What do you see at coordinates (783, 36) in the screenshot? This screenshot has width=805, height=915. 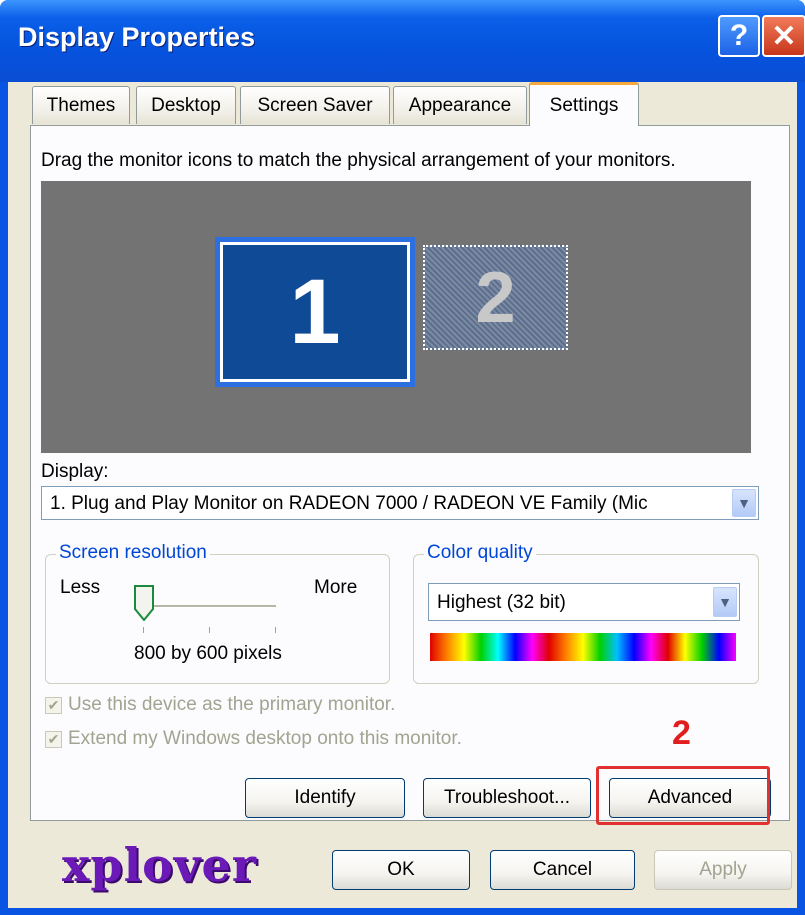 I see `close-button: ✕` at bounding box center [783, 36].